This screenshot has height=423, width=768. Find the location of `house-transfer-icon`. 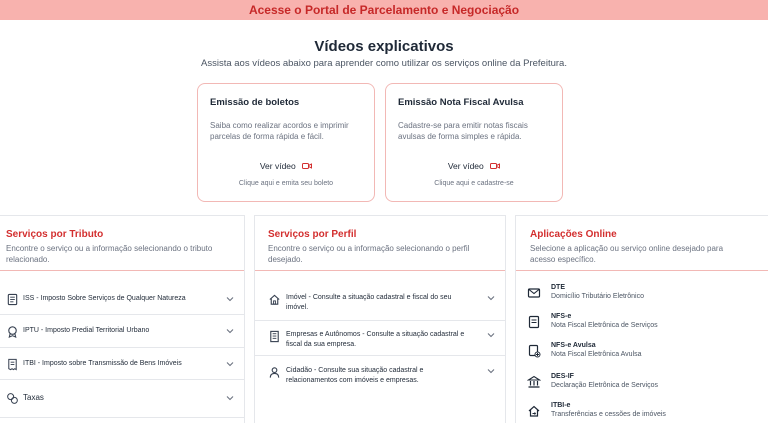

house-transfer-icon is located at coordinates (534, 411).